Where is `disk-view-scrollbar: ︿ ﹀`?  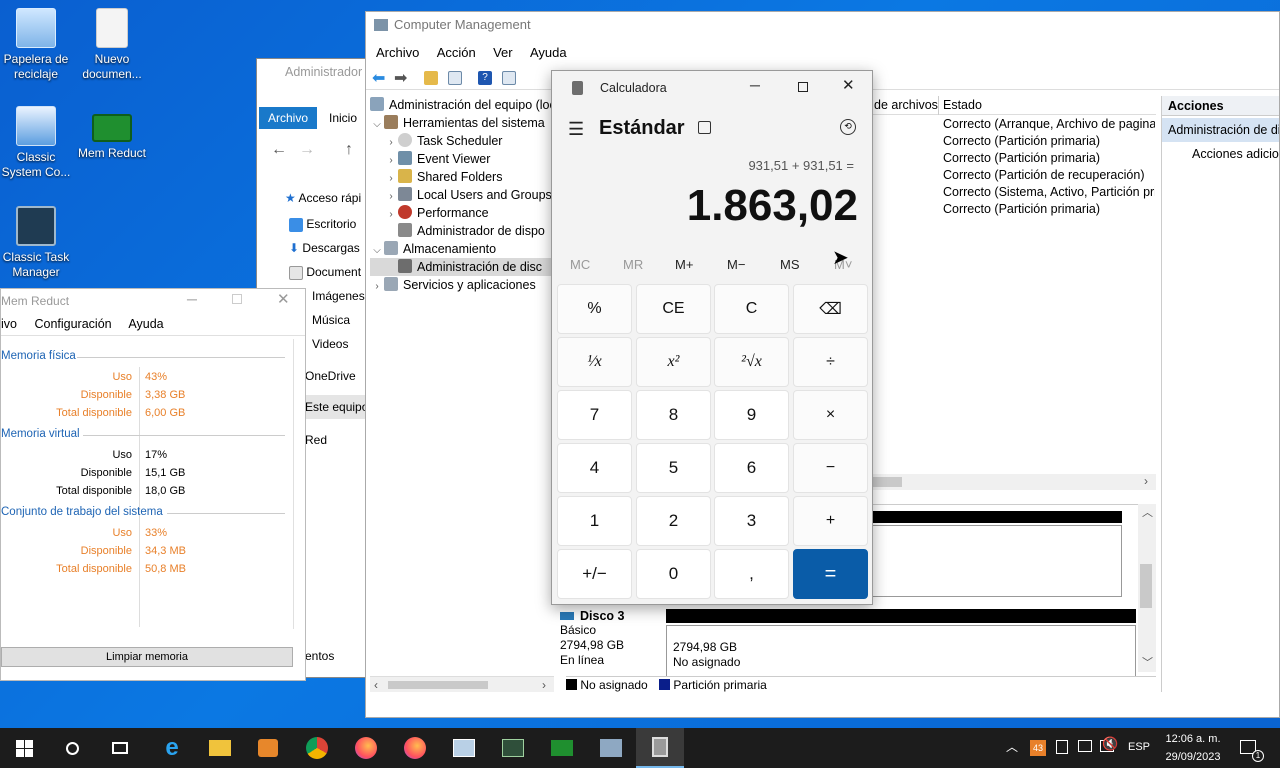 disk-view-scrollbar: ︿ ﹀ is located at coordinates (1147, 588).